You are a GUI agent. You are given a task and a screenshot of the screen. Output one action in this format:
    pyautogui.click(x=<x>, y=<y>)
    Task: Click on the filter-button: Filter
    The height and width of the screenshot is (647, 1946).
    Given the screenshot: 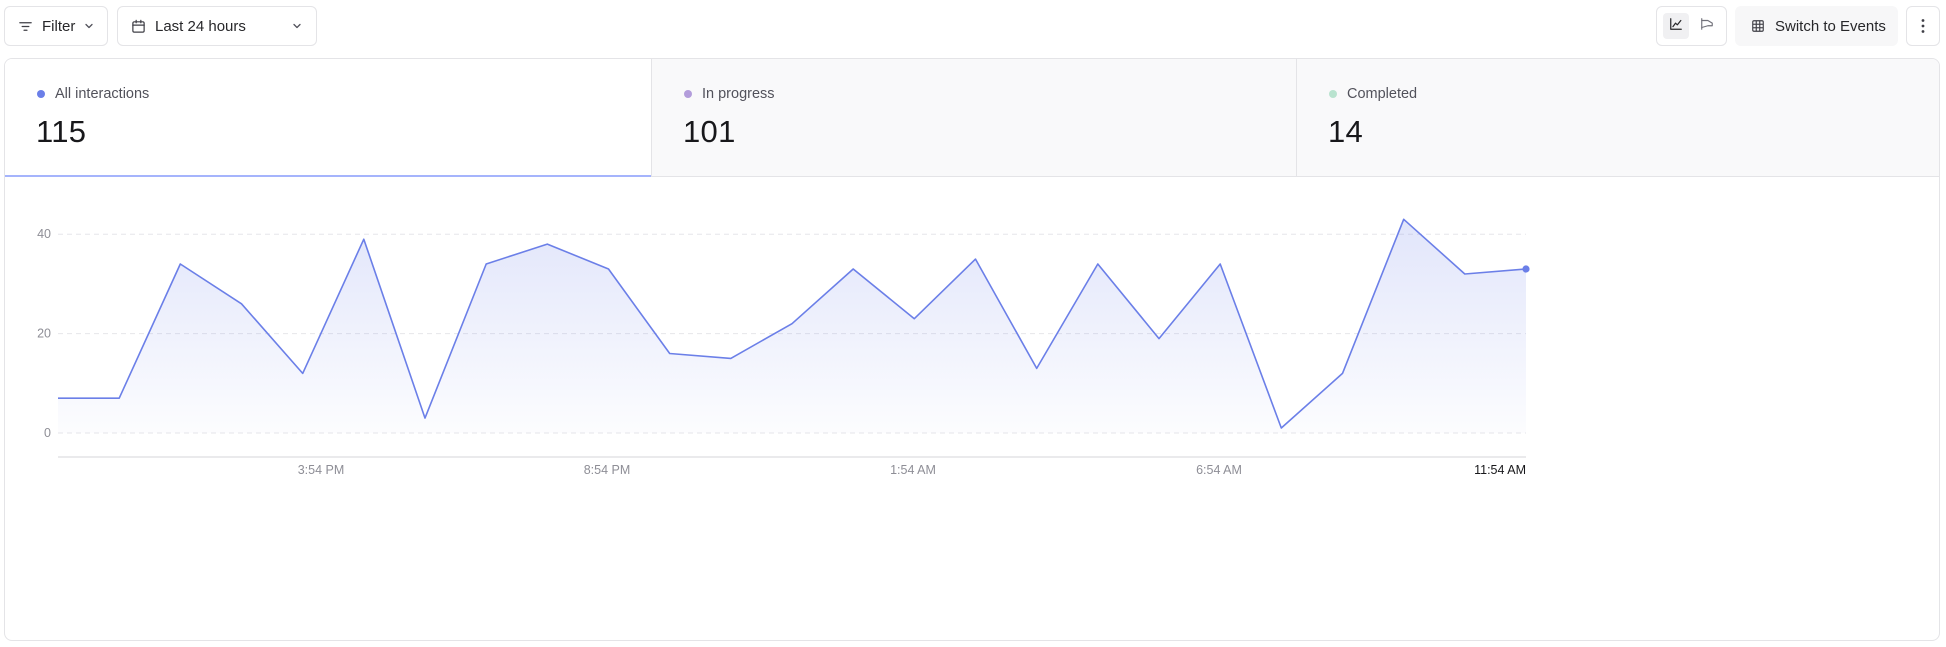 What is the action you would take?
    pyautogui.click(x=56, y=26)
    